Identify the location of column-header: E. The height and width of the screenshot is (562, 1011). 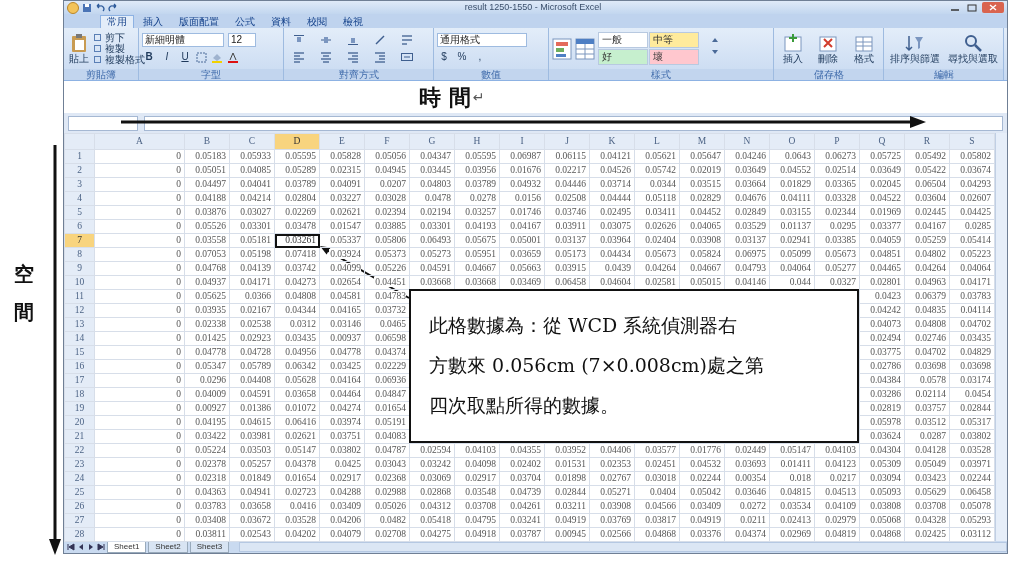
(342, 141).